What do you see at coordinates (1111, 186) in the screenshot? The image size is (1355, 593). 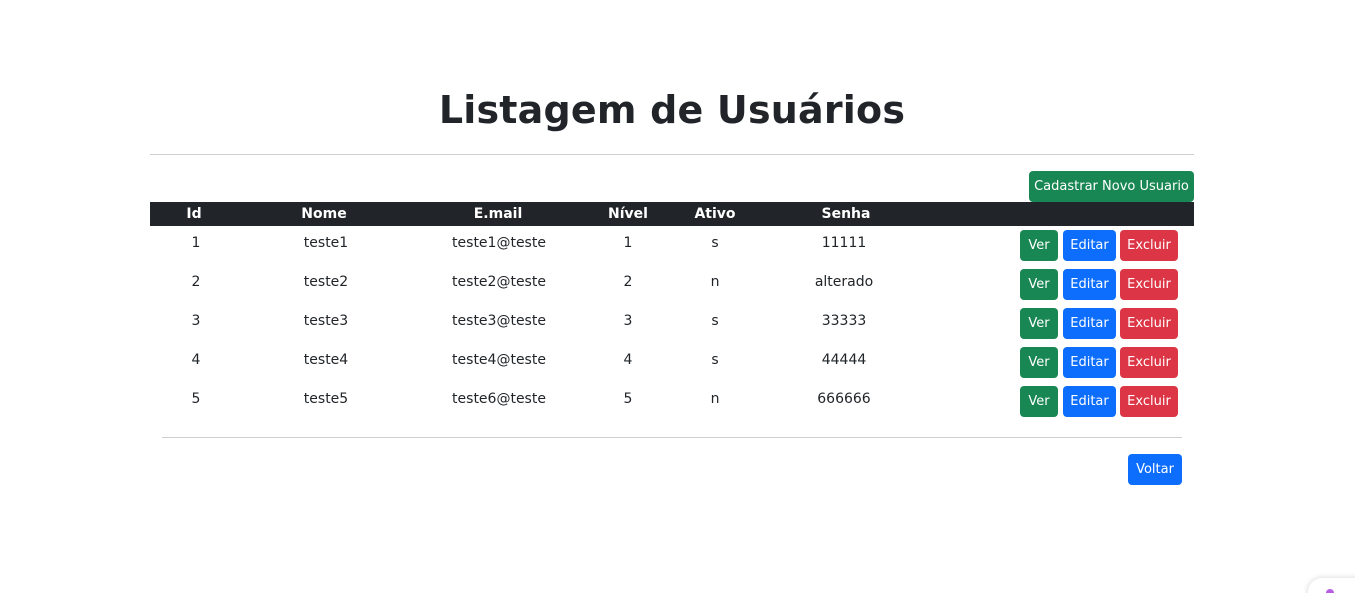 I see `new-user-button: Cadastrar Novo Usuario` at bounding box center [1111, 186].